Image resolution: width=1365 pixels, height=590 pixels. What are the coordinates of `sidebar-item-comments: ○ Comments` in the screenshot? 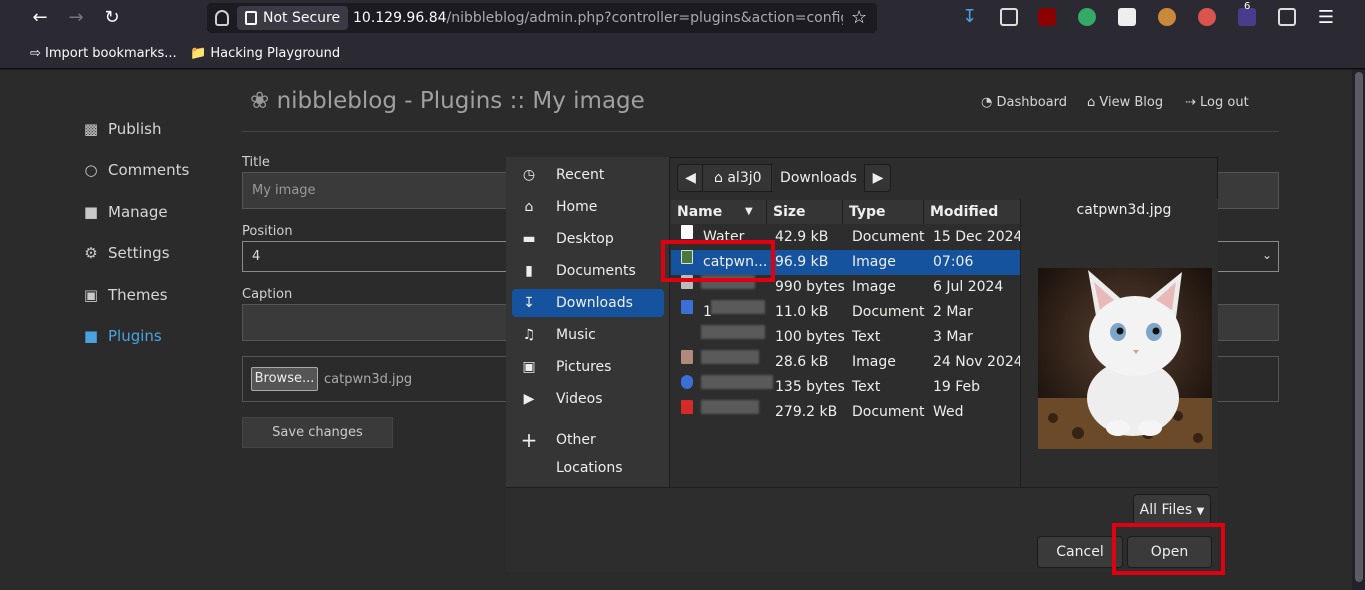 It's located at (135, 170).